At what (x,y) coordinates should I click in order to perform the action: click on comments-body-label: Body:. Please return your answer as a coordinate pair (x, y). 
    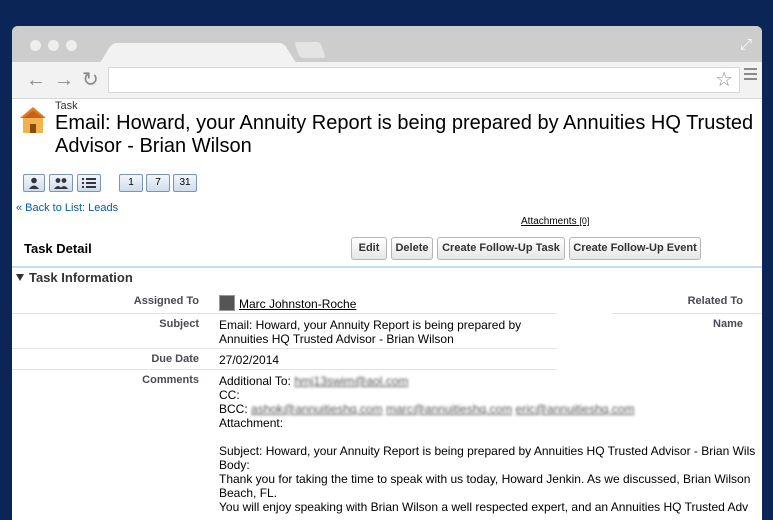
    Looking at the image, I should click on (234, 465).